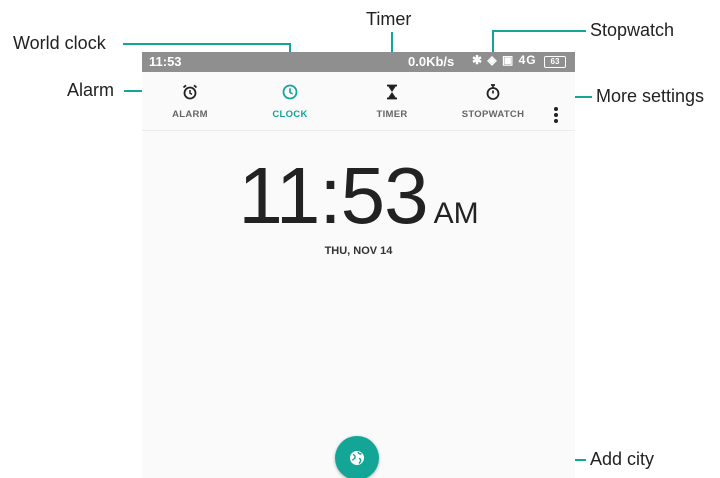 The image size is (720, 478). I want to click on globe-icon, so click(357, 458).